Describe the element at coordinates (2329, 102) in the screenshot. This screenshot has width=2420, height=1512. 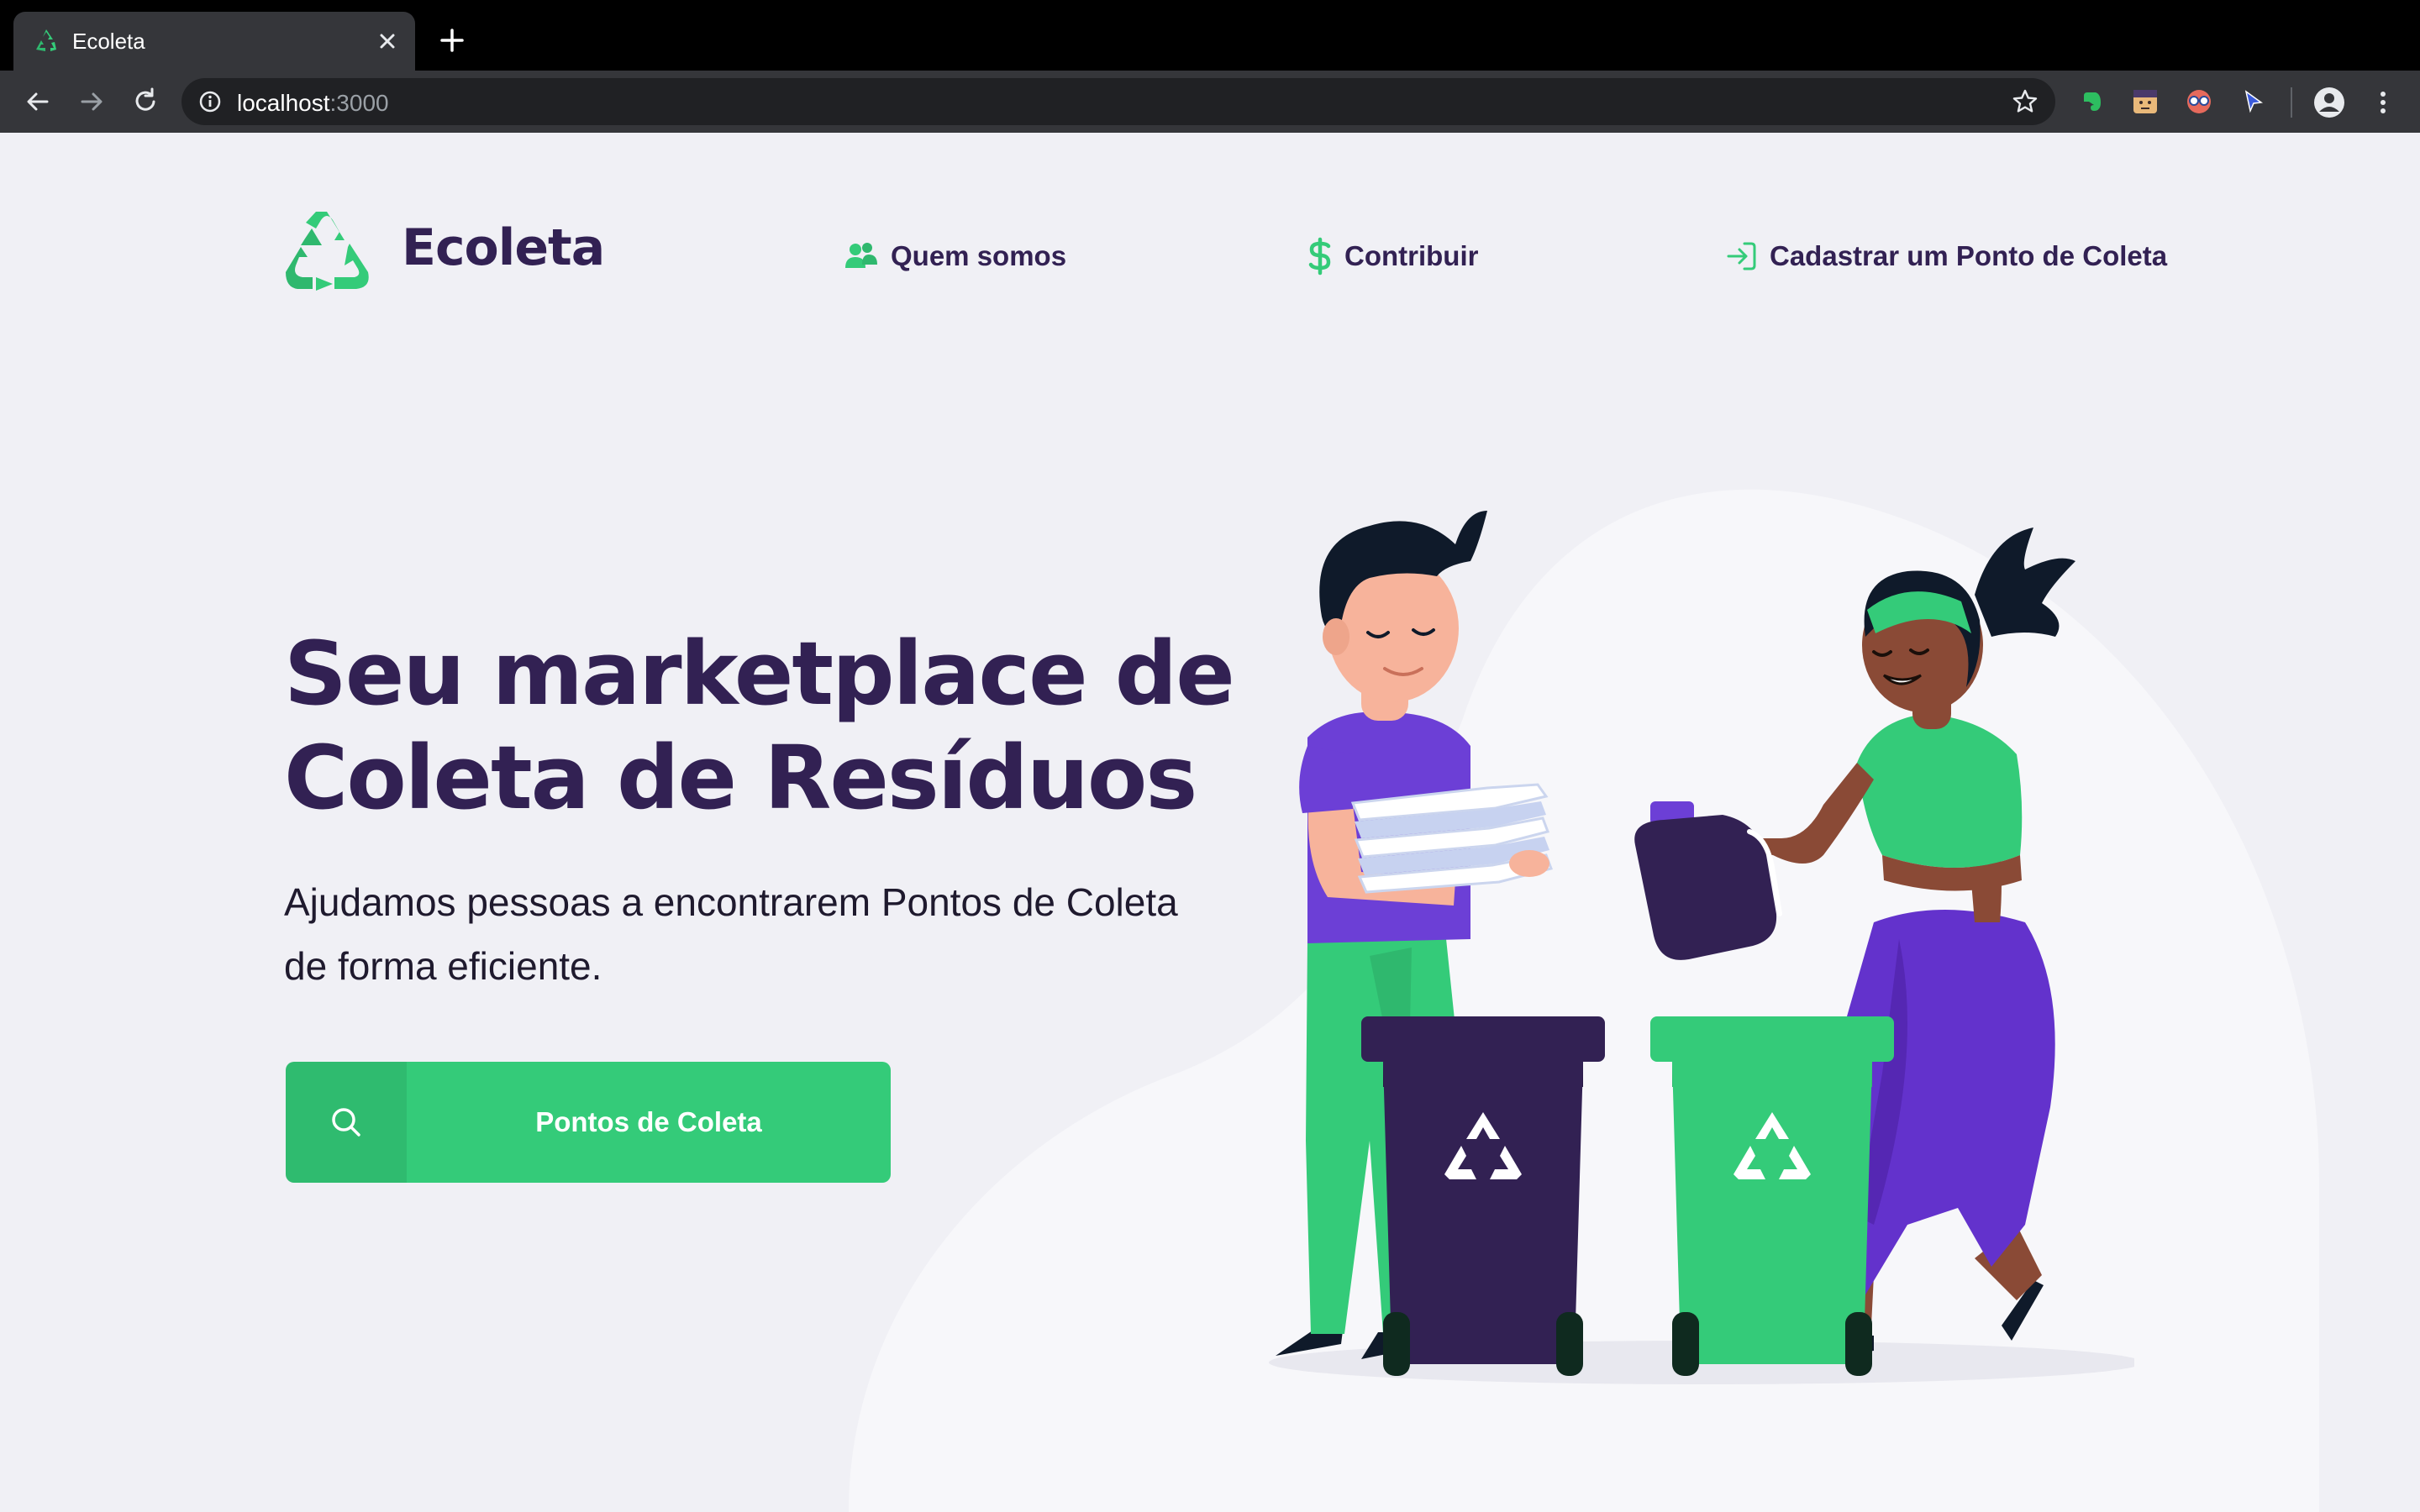
I see `profile-avatar-icon` at that location.